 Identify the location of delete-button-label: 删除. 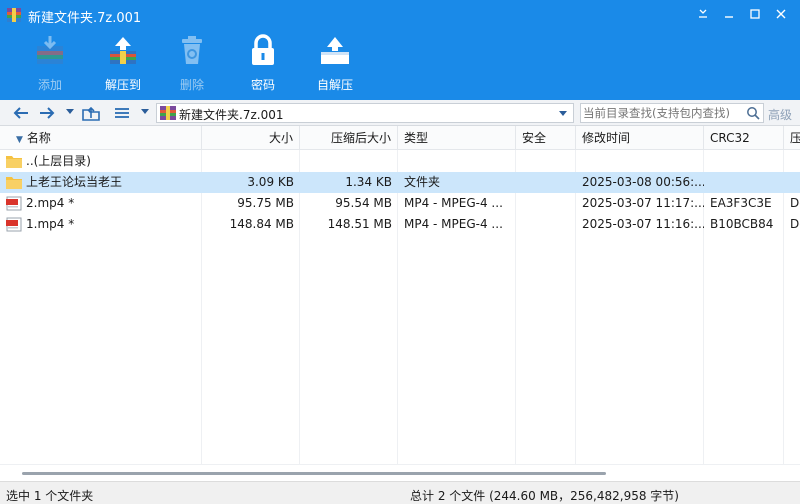
(191, 85).